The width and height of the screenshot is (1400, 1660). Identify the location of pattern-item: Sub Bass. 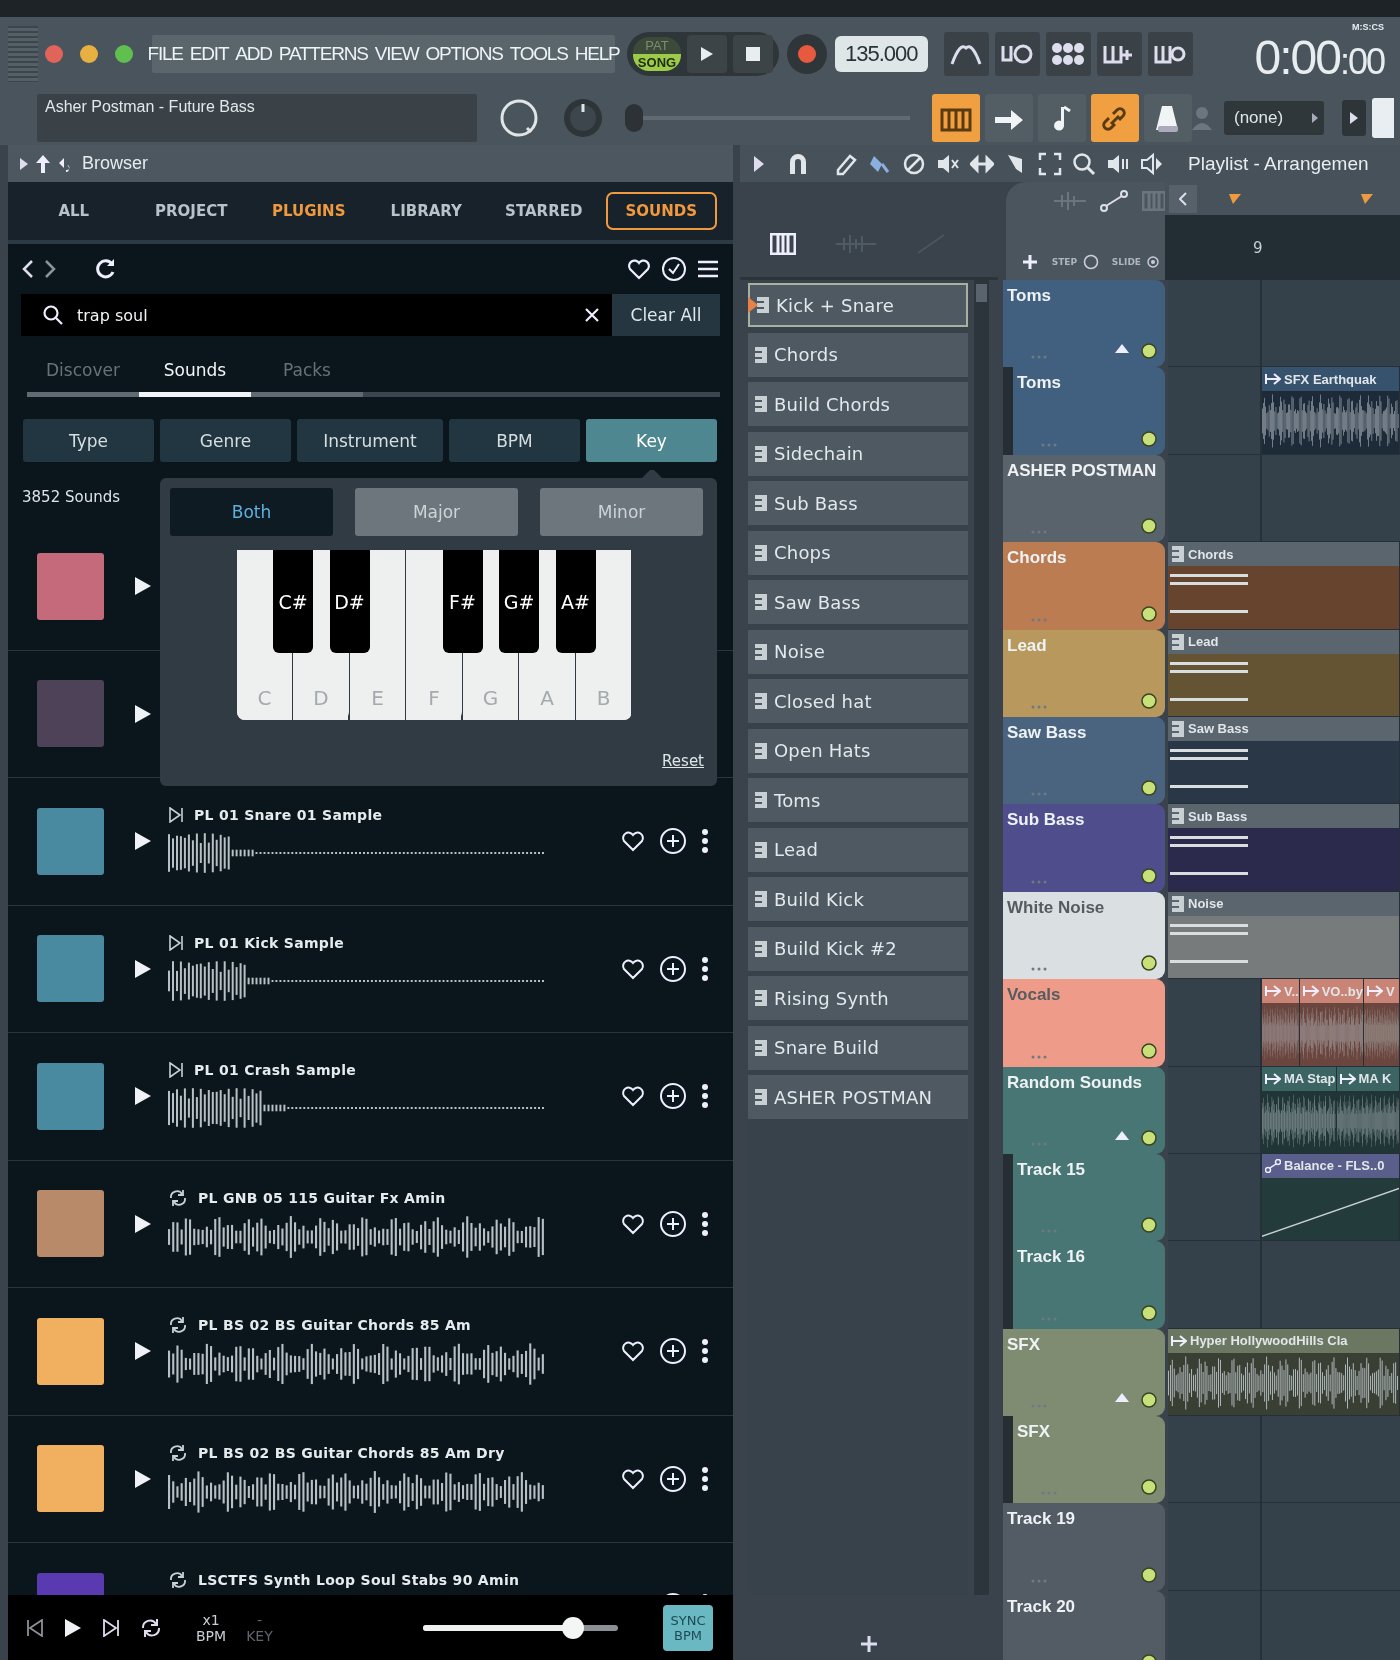
(858, 503).